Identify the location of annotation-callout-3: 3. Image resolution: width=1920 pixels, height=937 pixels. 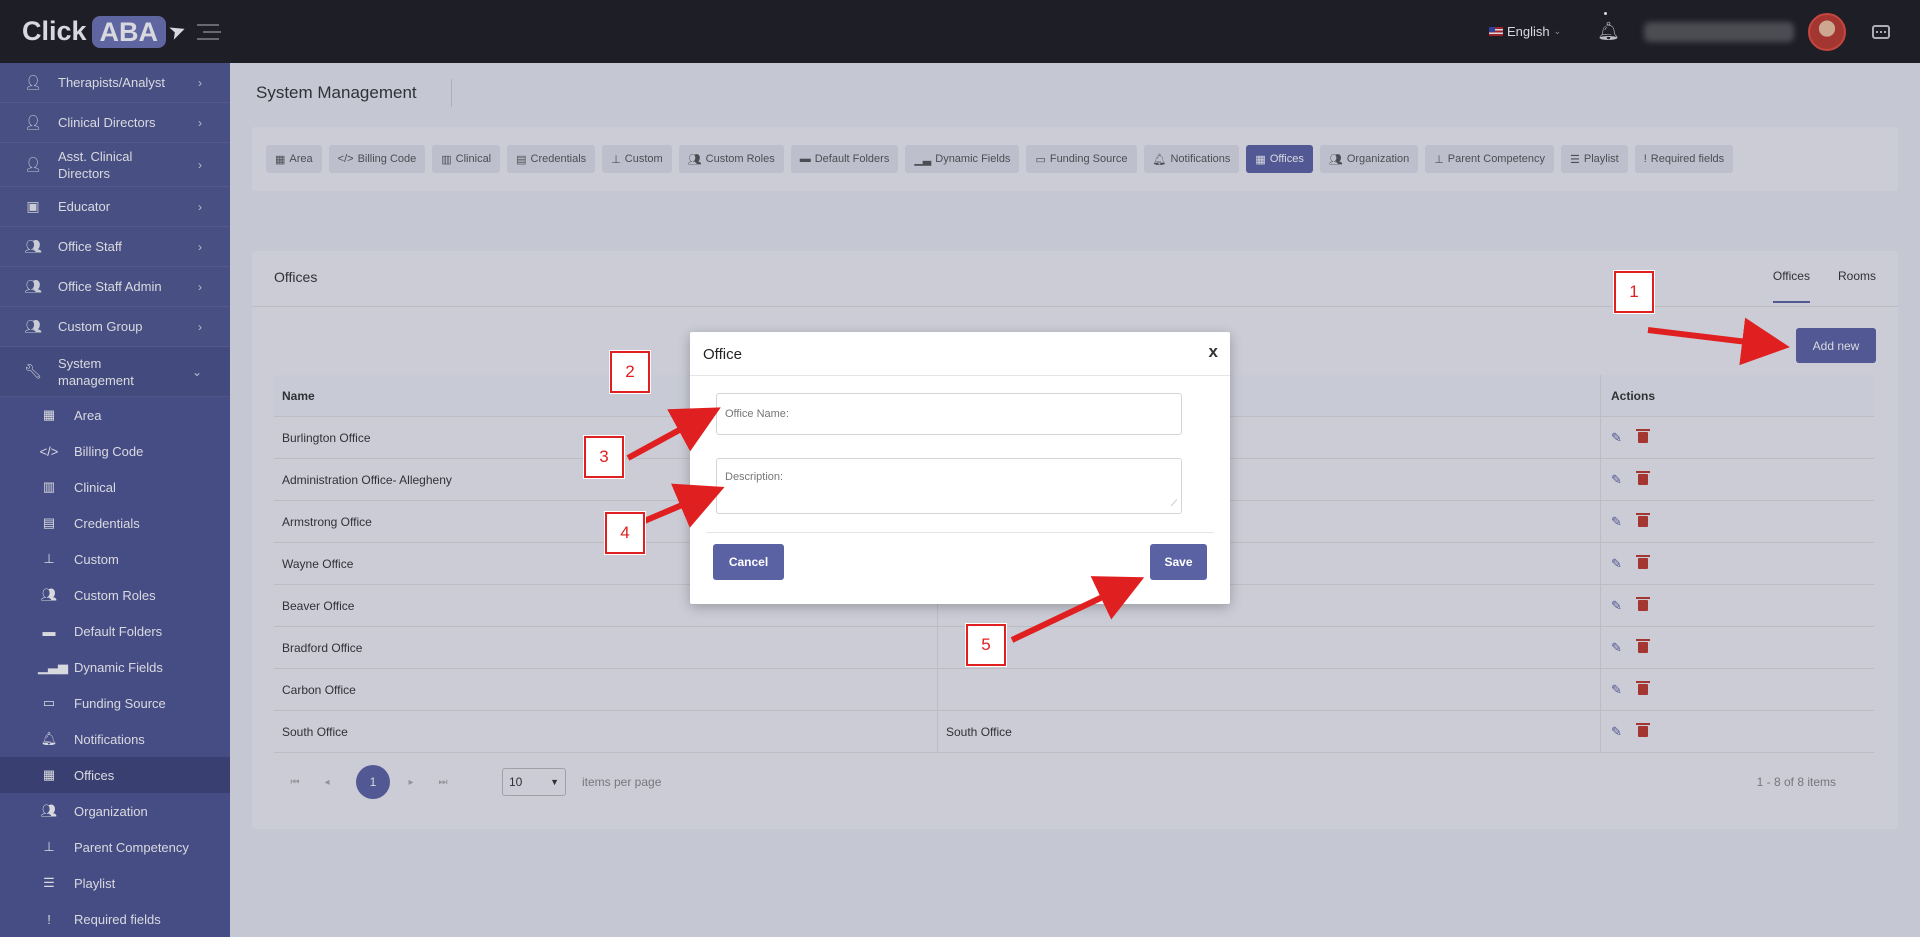
(604, 457).